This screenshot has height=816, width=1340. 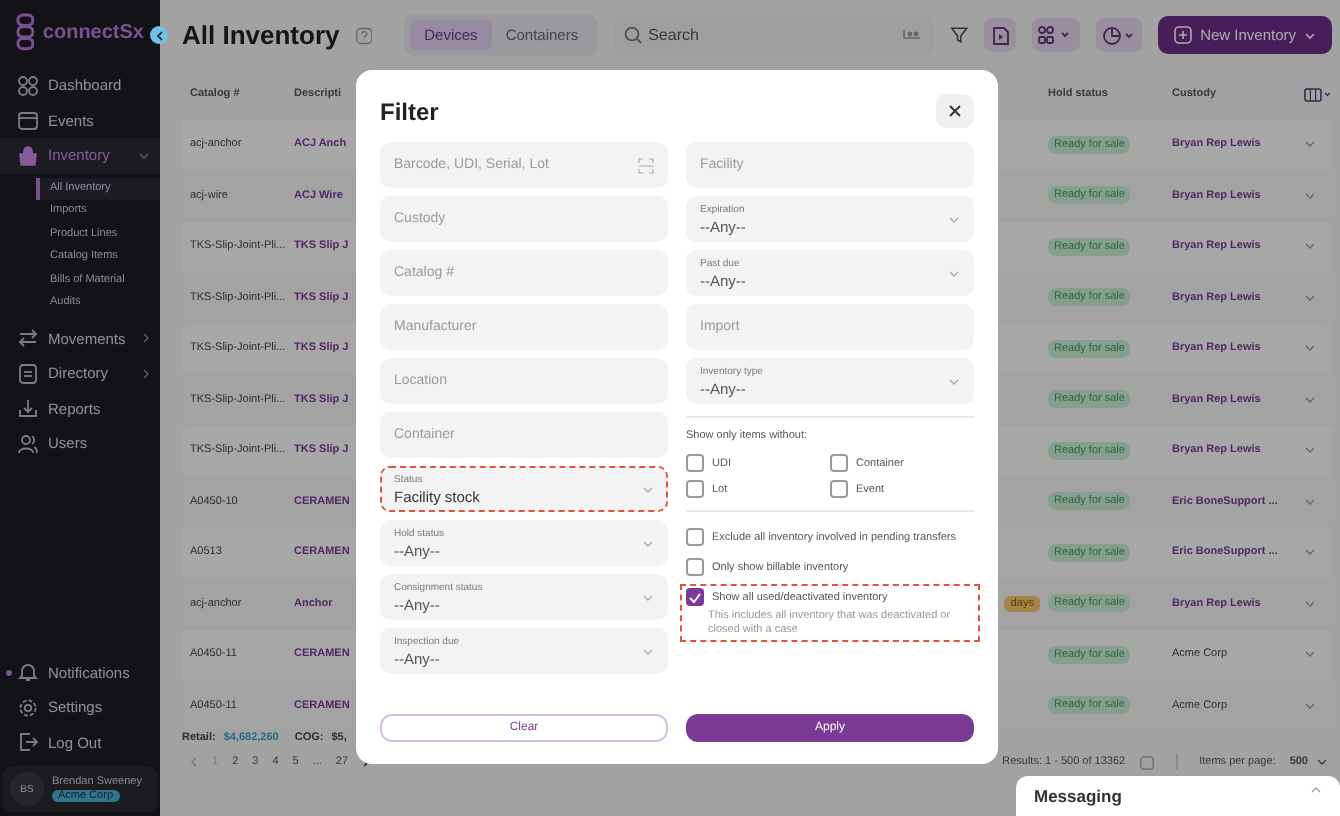 What do you see at coordinates (28, 672) in the screenshot?
I see `bell-icon` at bounding box center [28, 672].